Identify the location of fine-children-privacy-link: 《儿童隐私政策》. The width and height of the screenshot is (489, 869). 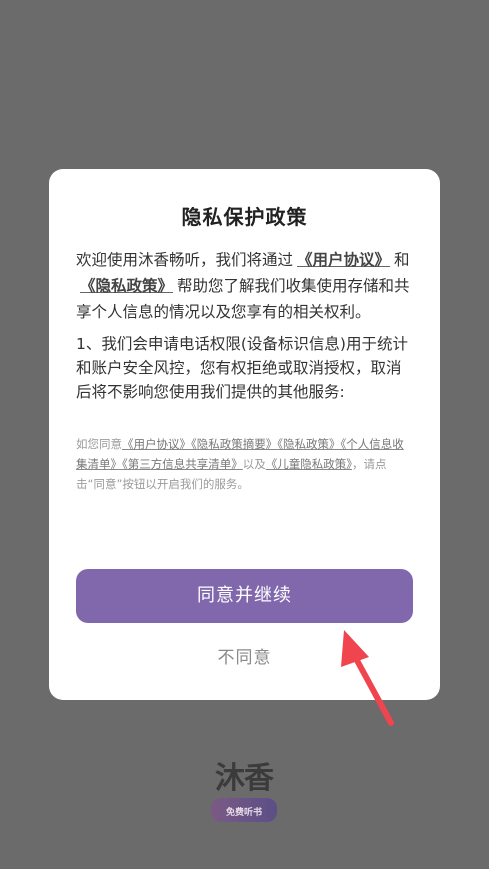
(309, 464).